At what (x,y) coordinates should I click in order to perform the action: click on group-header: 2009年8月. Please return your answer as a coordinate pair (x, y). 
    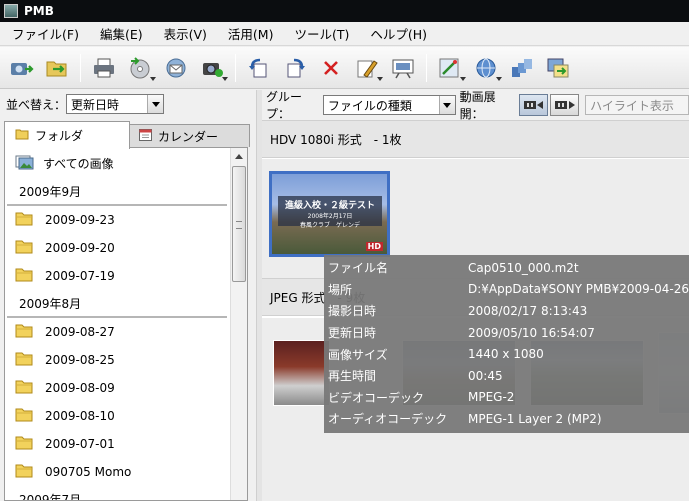
    Looking at the image, I should click on (117, 304).